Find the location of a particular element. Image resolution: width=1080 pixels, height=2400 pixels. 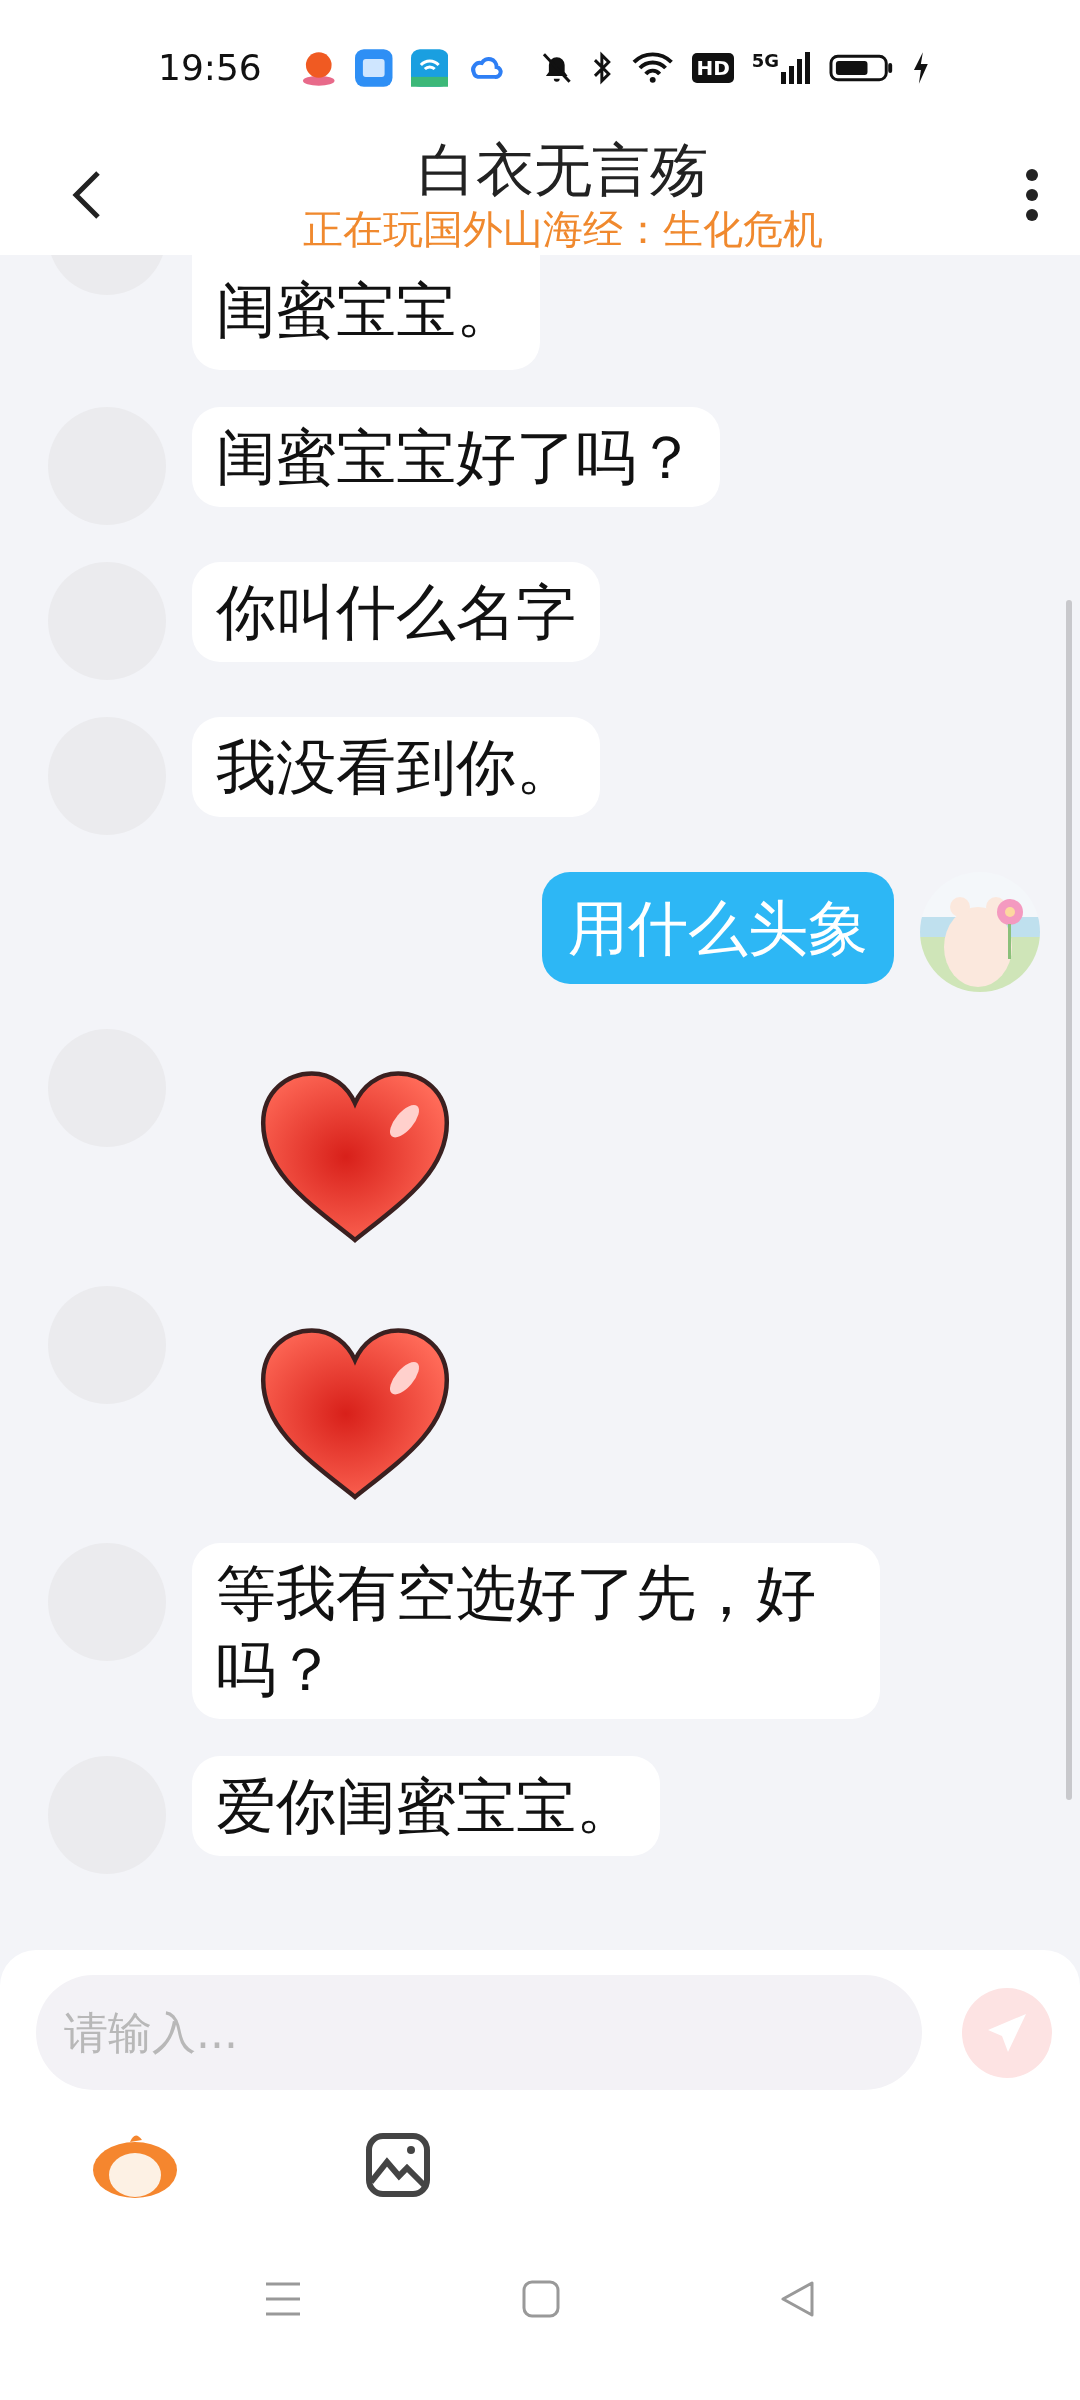

menu-icon is located at coordinates (283, 2299).